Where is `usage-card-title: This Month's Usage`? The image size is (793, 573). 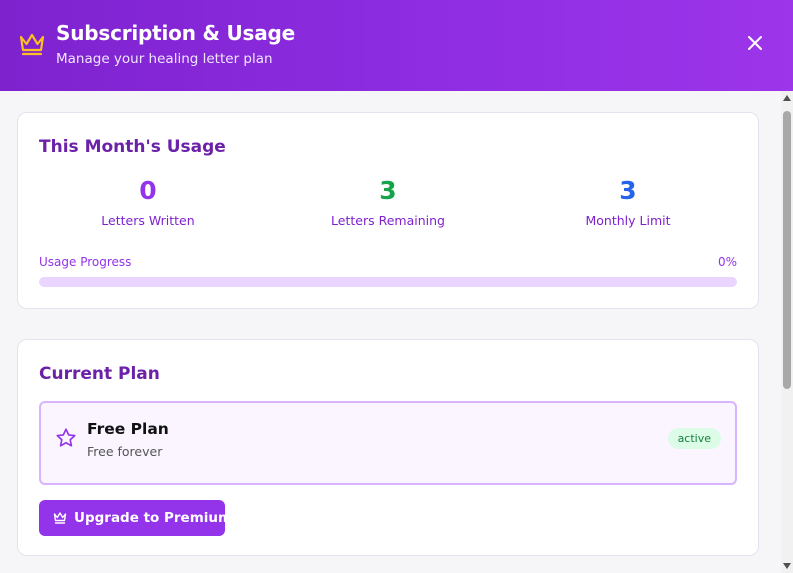 usage-card-title: This Month's Usage is located at coordinates (132, 147).